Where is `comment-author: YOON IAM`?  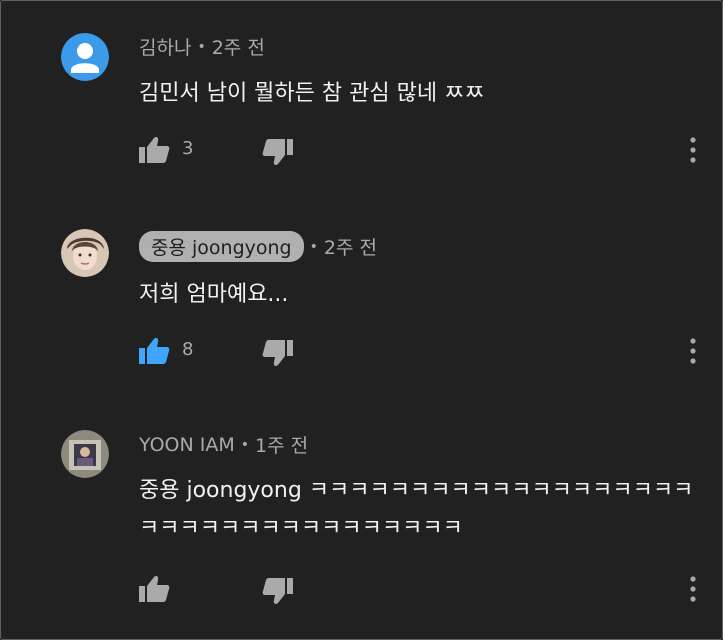 comment-author: YOON IAM is located at coordinates (187, 445).